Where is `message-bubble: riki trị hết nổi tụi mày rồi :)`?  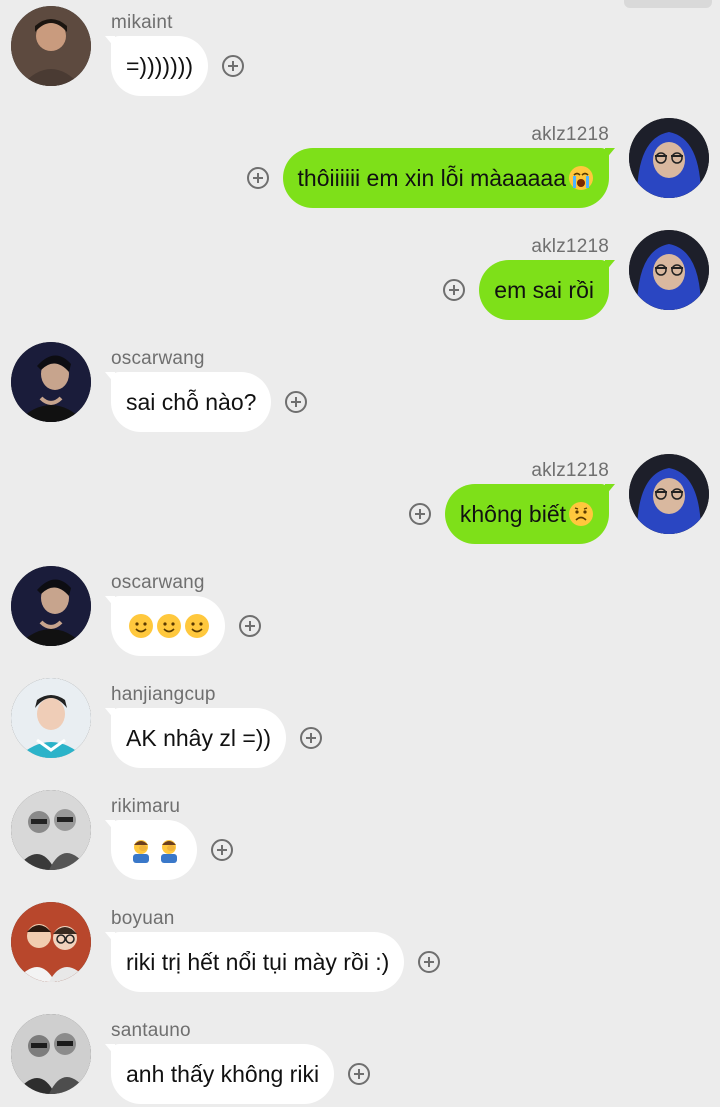 message-bubble: riki trị hết nổi tụi mày rồi :) is located at coordinates (254, 962).